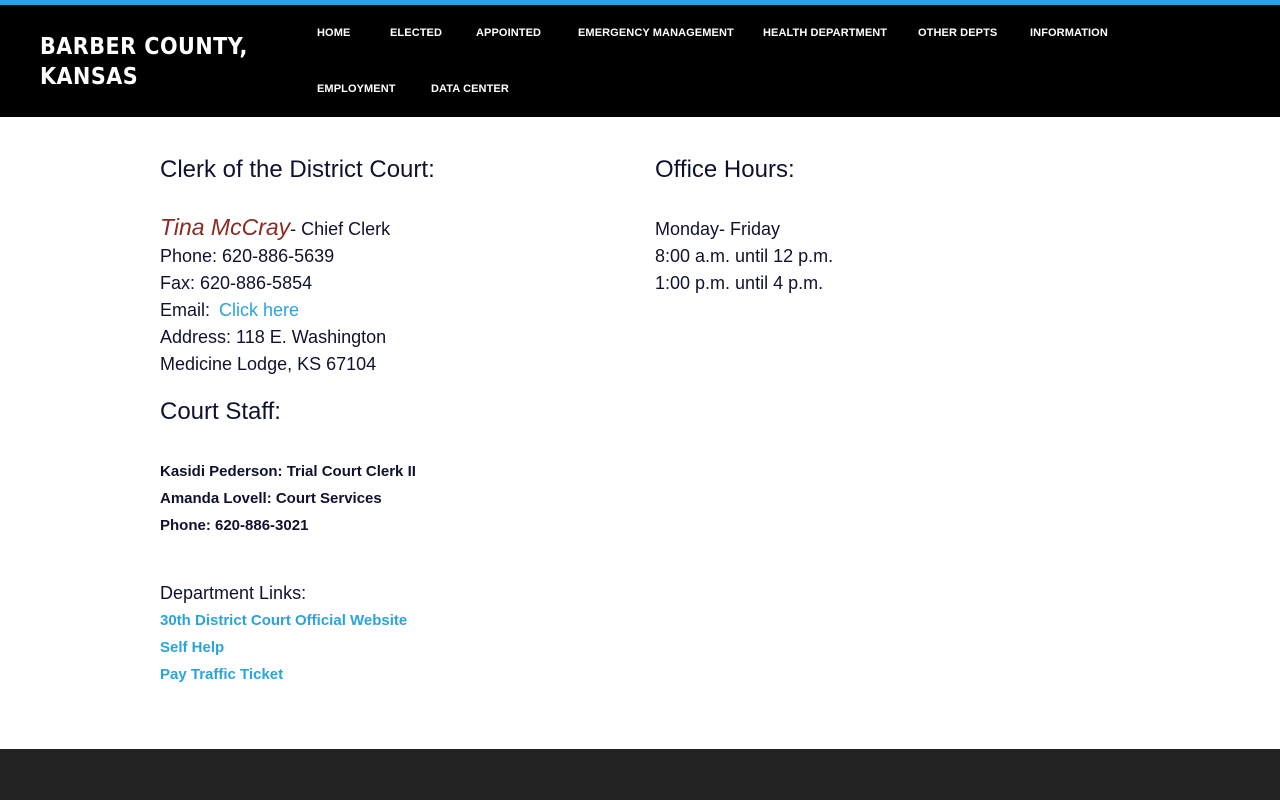  What do you see at coordinates (225, 227) in the screenshot?
I see `clerk-name: Tina McCray` at bounding box center [225, 227].